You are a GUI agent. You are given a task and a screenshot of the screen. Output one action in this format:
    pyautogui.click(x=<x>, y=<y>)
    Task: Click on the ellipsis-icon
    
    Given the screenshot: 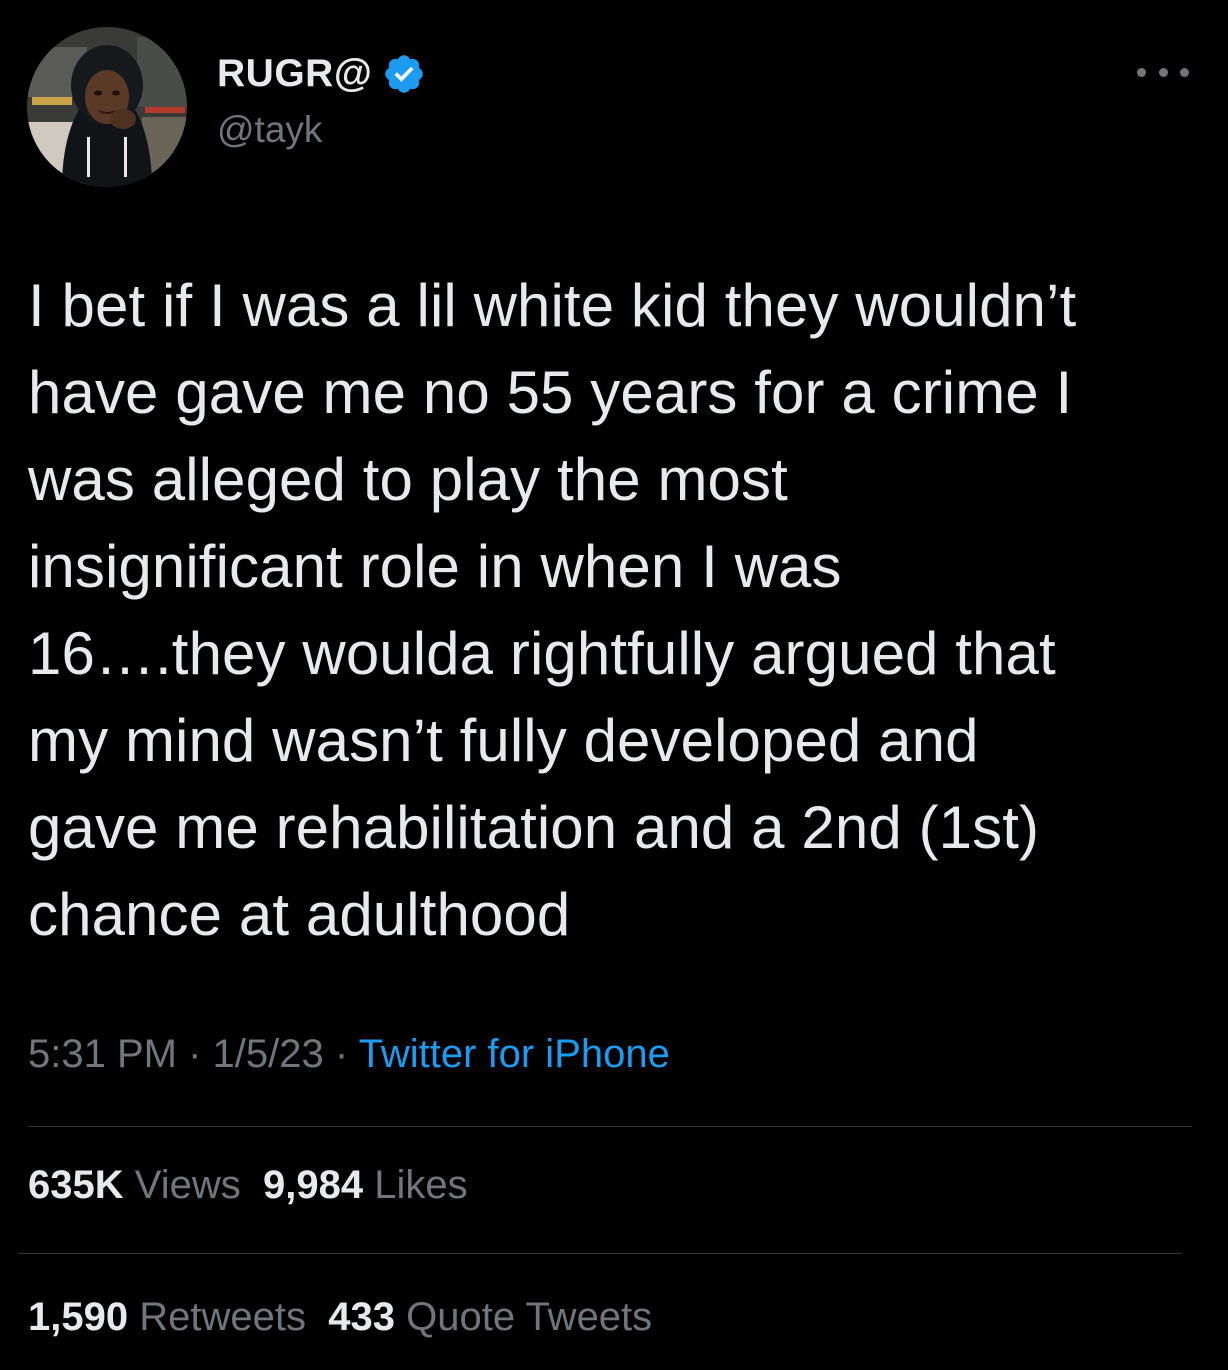 What is the action you would take?
    pyautogui.click(x=1163, y=72)
    